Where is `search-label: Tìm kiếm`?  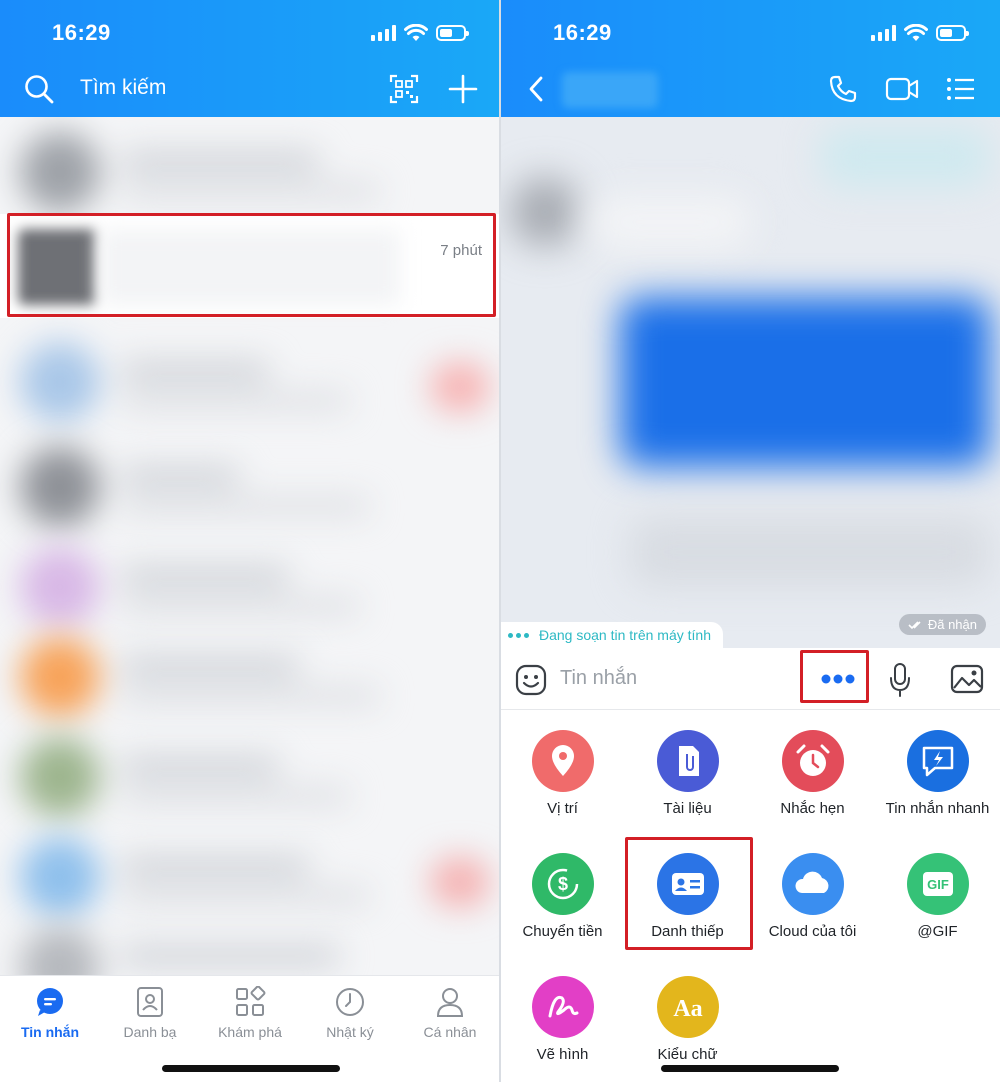
search-label: Tìm kiếm is located at coordinates (123, 88).